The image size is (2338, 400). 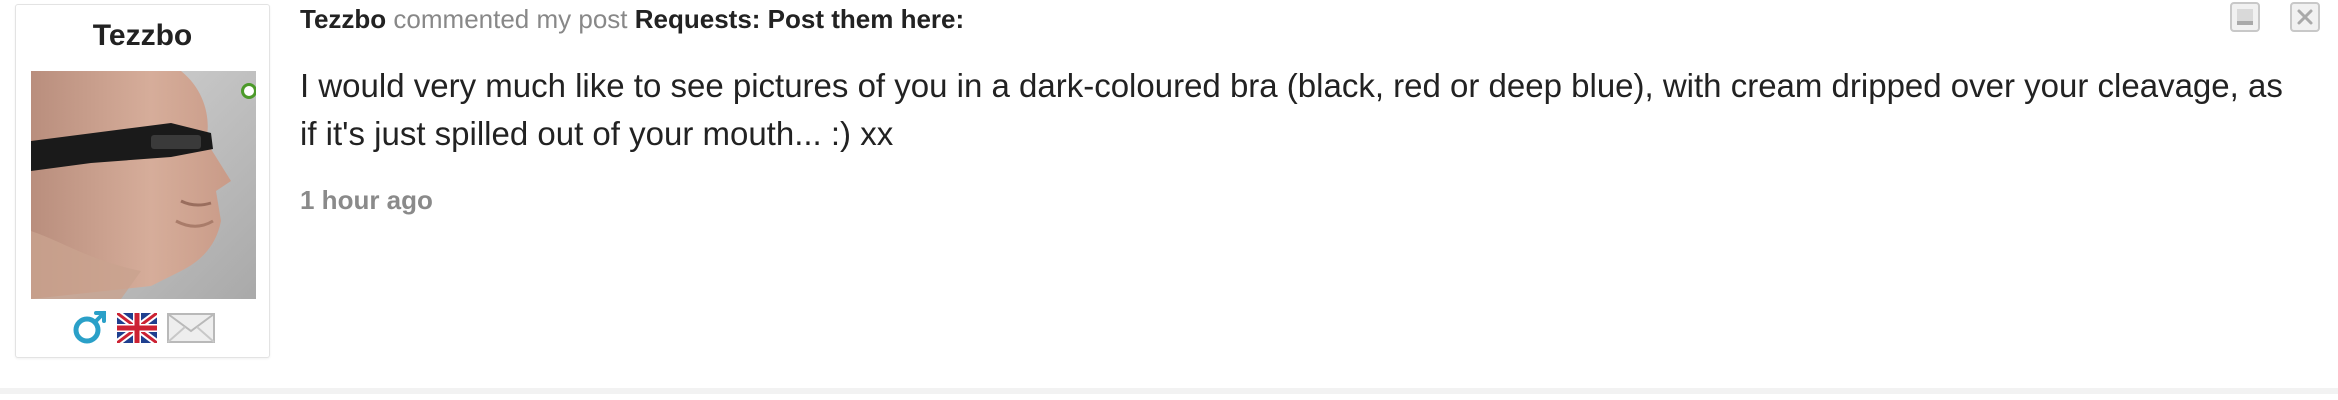 What do you see at coordinates (510, 19) in the screenshot?
I see `comment-verb: commented my post` at bounding box center [510, 19].